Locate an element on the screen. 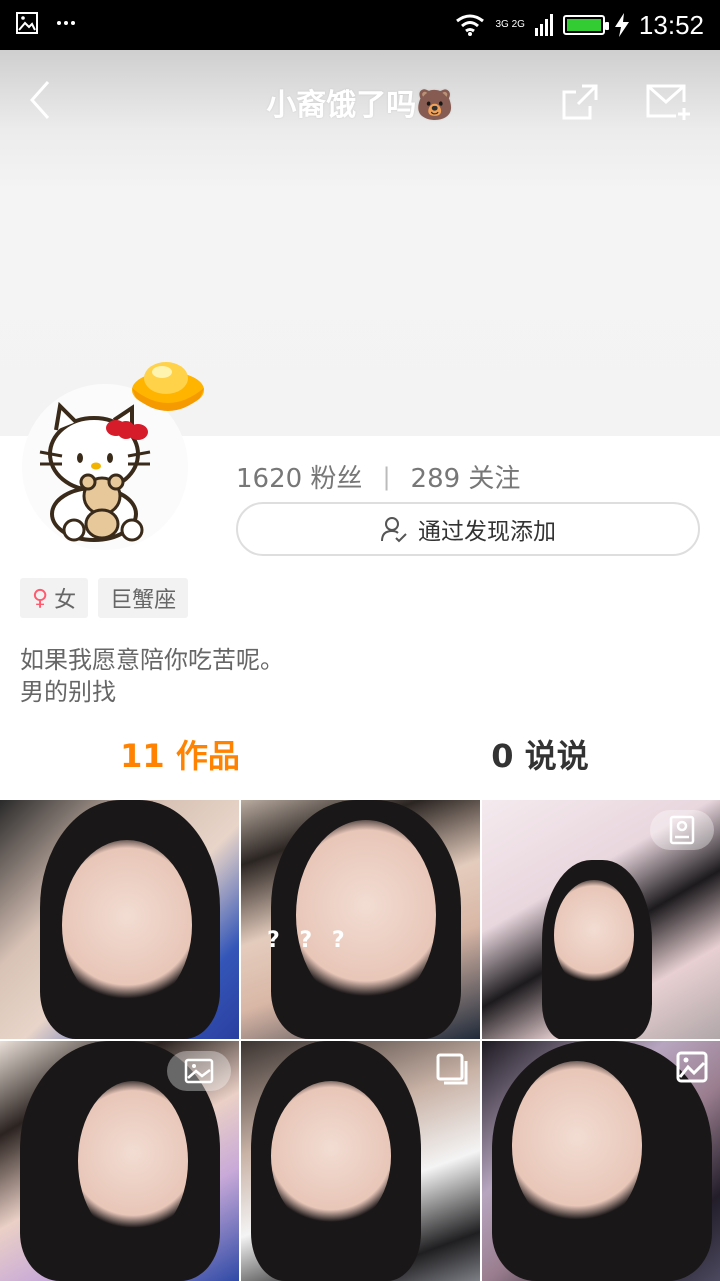  share-icon is located at coordinates (580, 102).